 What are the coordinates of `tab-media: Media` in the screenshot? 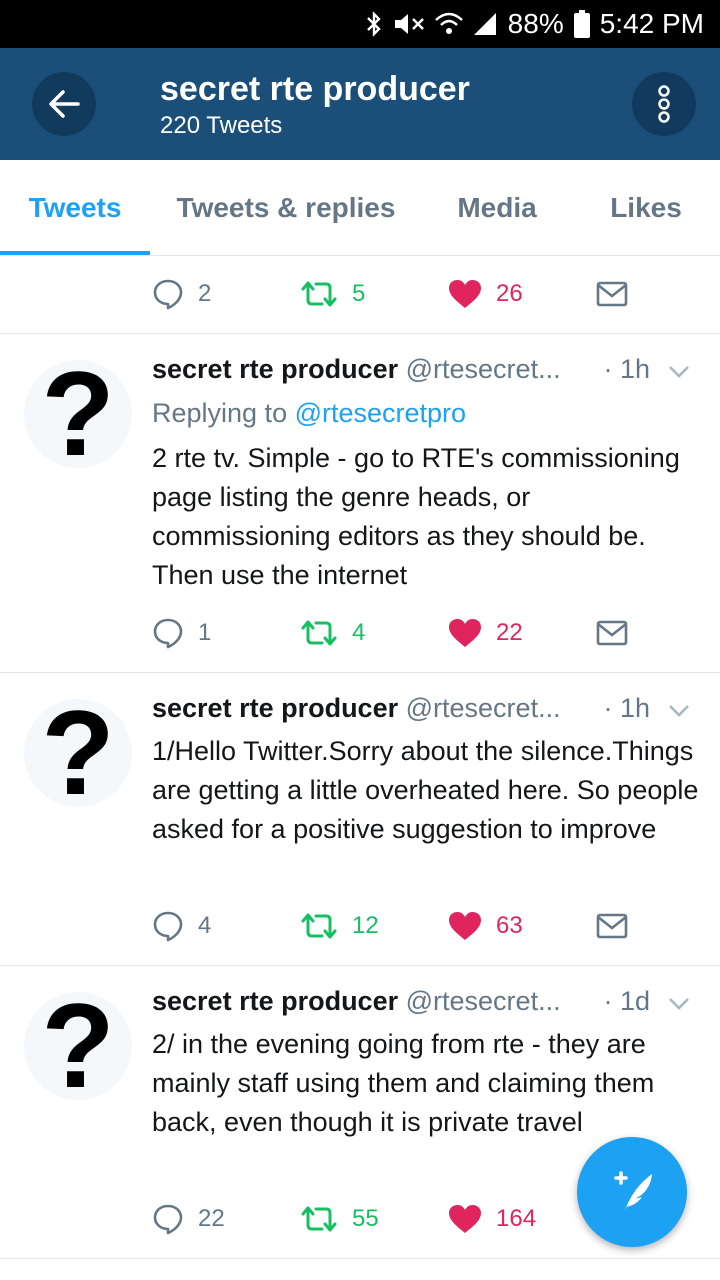 It's located at (497, 208).